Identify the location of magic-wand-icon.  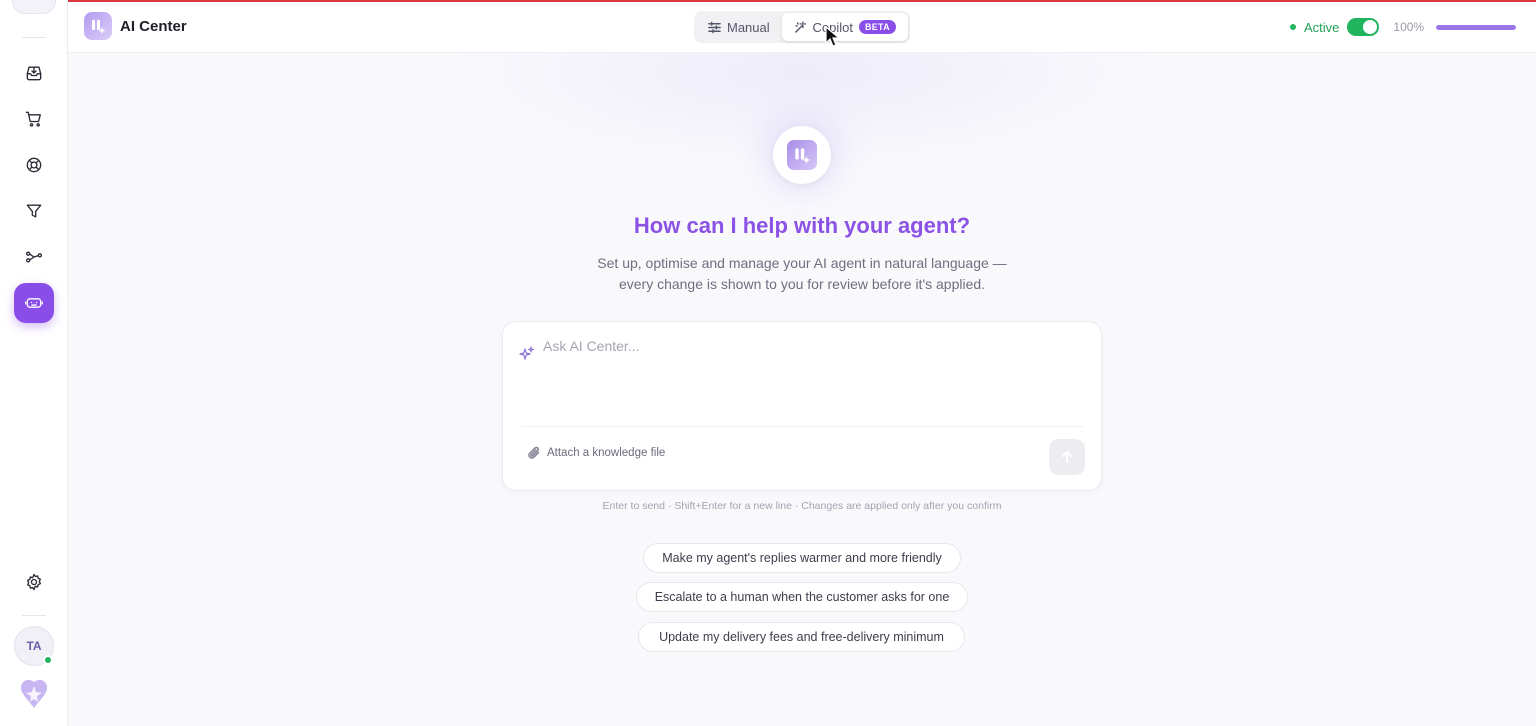
(801, 26).